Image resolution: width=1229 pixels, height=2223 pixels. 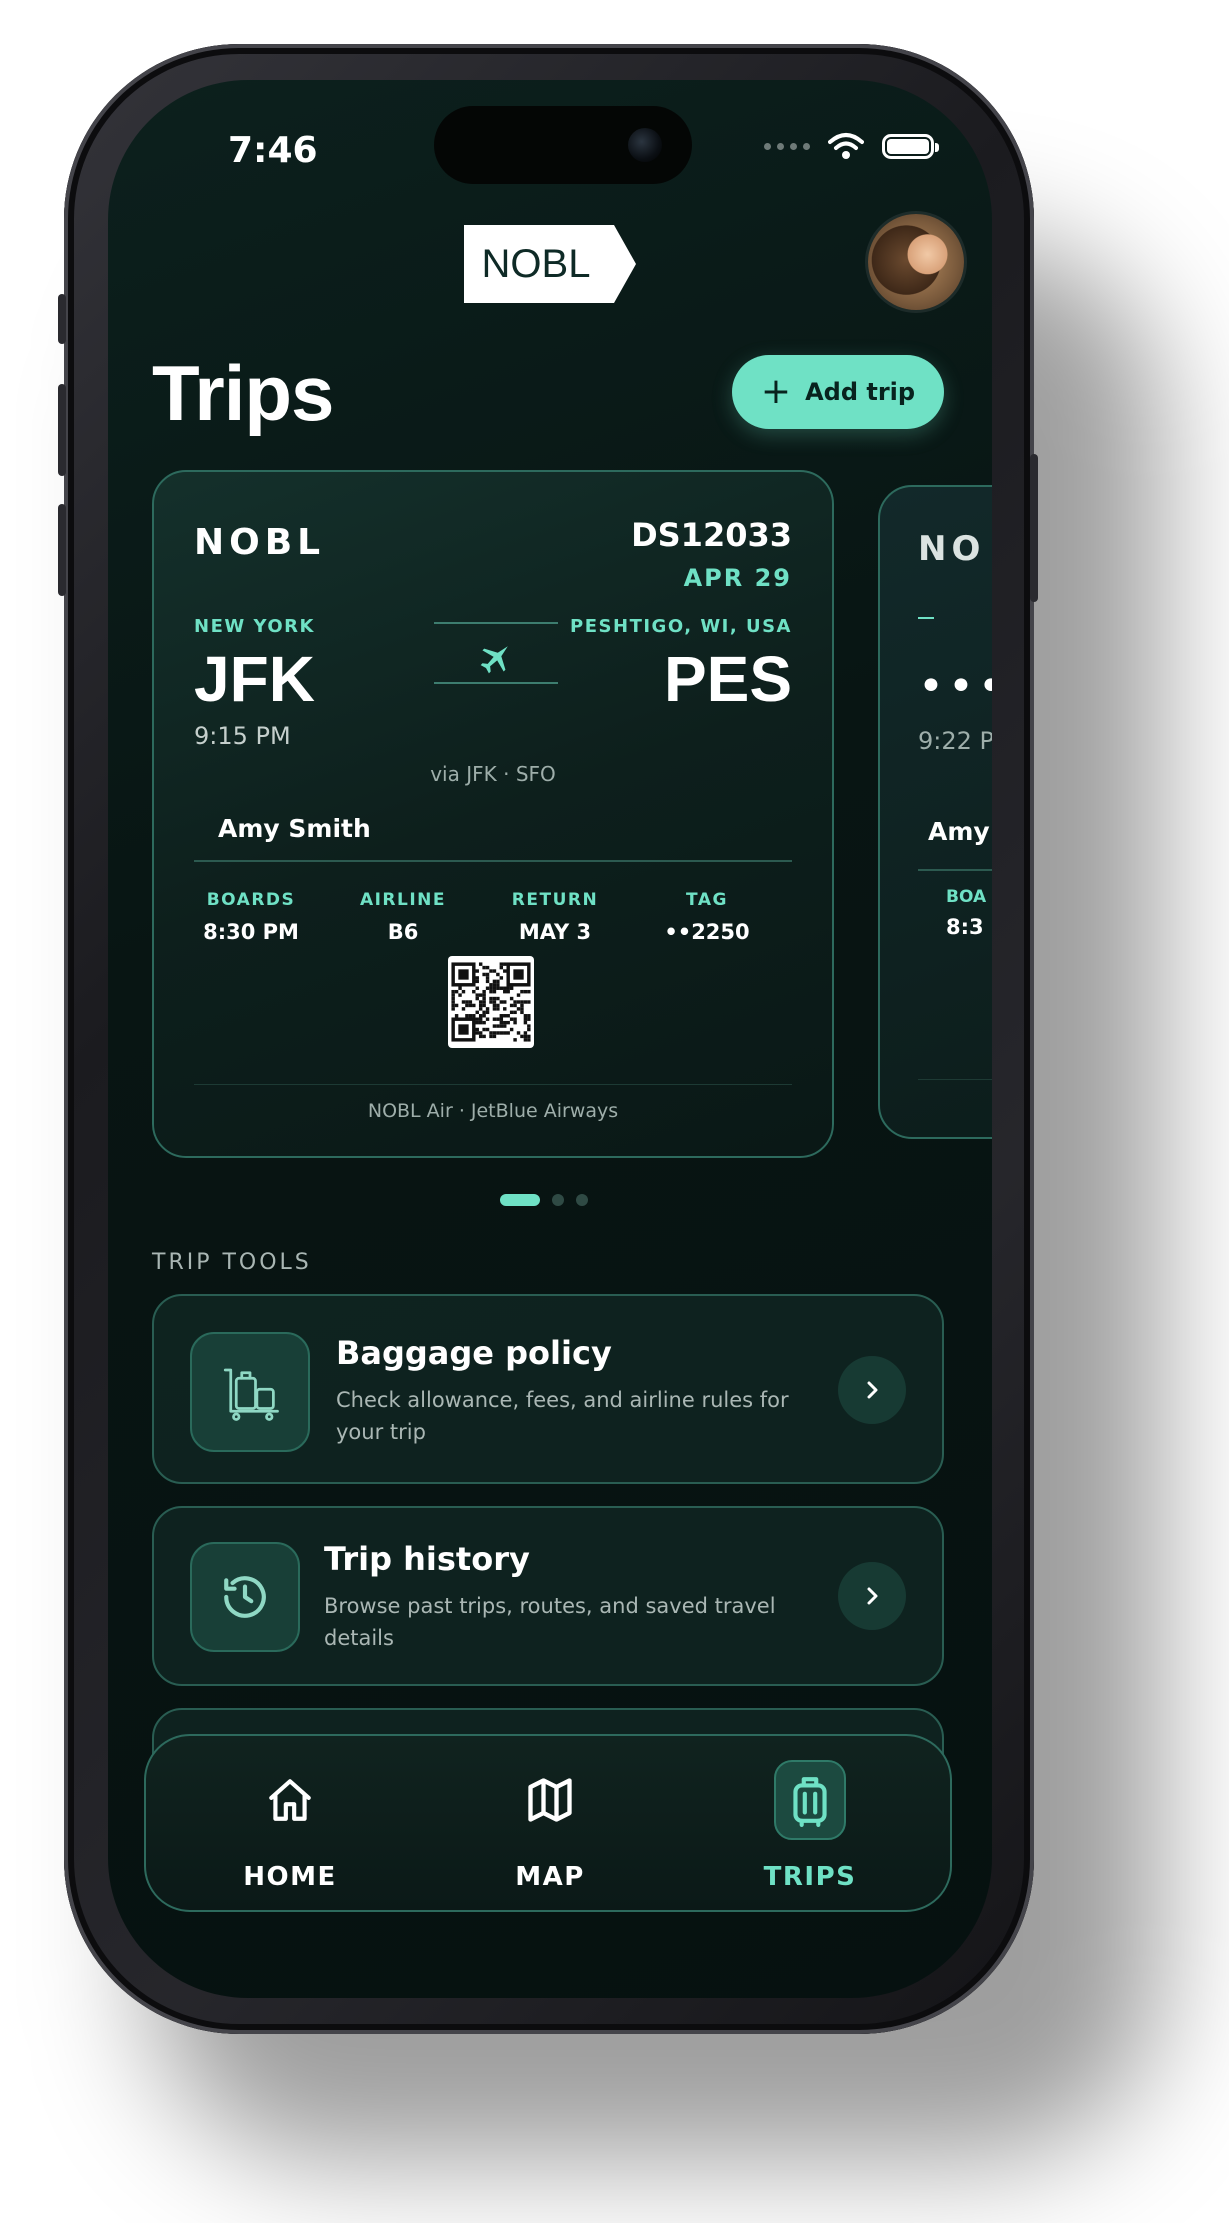 I want to click on detail-label: BOARDS, so click(x=251, y=900).